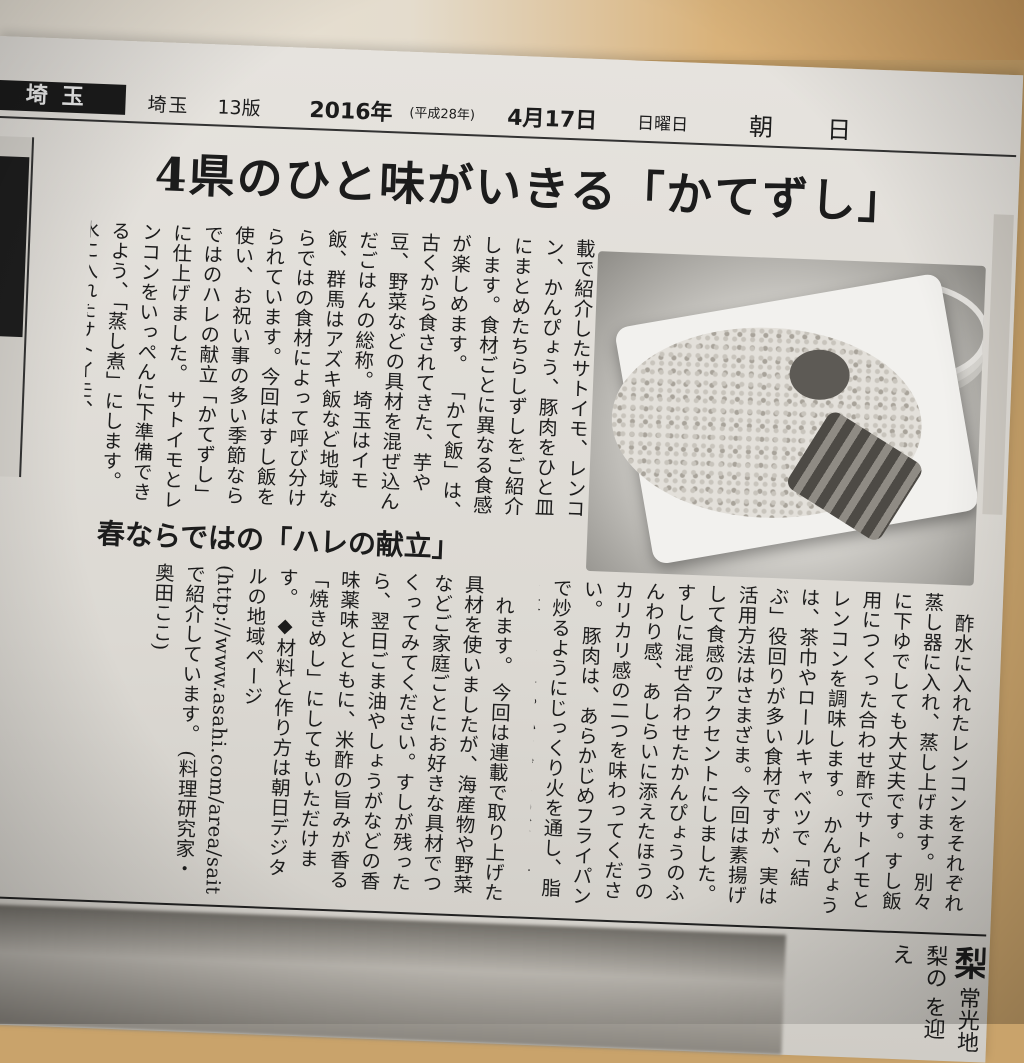 The image size is (1024, 1063). What do you see at coordinates (888, 1000) in the screenshot?
I see `next-article: 梨 常光地 梨の を迎え` at bounding box center [888, 1000].